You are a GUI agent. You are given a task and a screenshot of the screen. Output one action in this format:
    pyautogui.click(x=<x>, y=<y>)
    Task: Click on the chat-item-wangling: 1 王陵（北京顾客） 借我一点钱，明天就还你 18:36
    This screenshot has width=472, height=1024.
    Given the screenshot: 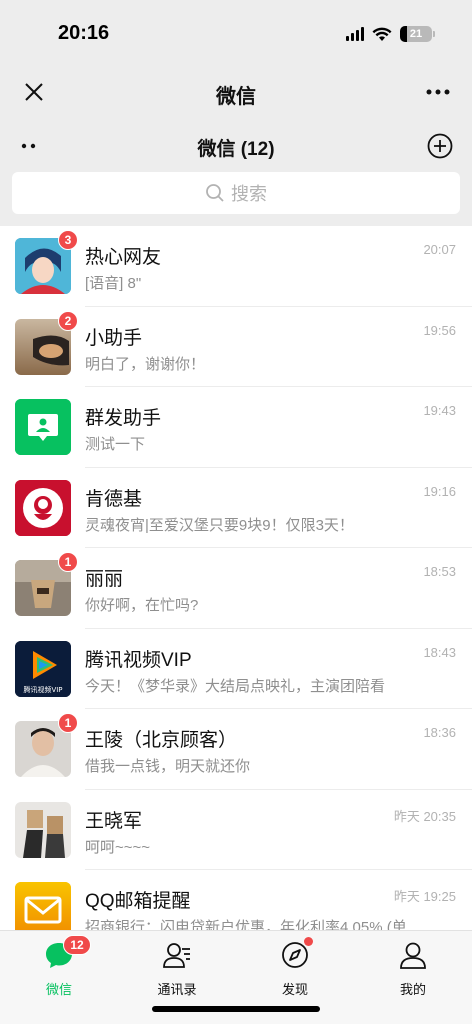 What is the action you would take?
    pyautogui.click(x=236, y=749)
    